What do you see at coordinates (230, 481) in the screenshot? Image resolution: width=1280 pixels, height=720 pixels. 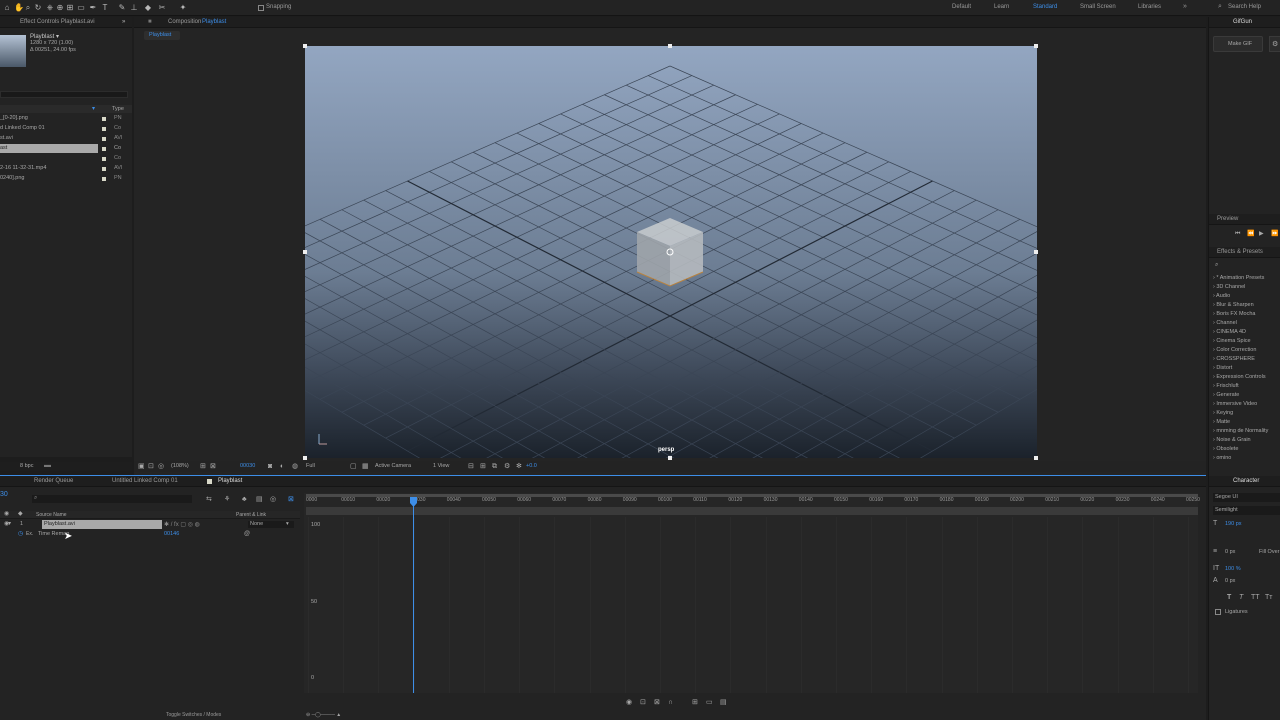 I see `tab-playblast: Playblast` at bounding box center [230, 481].